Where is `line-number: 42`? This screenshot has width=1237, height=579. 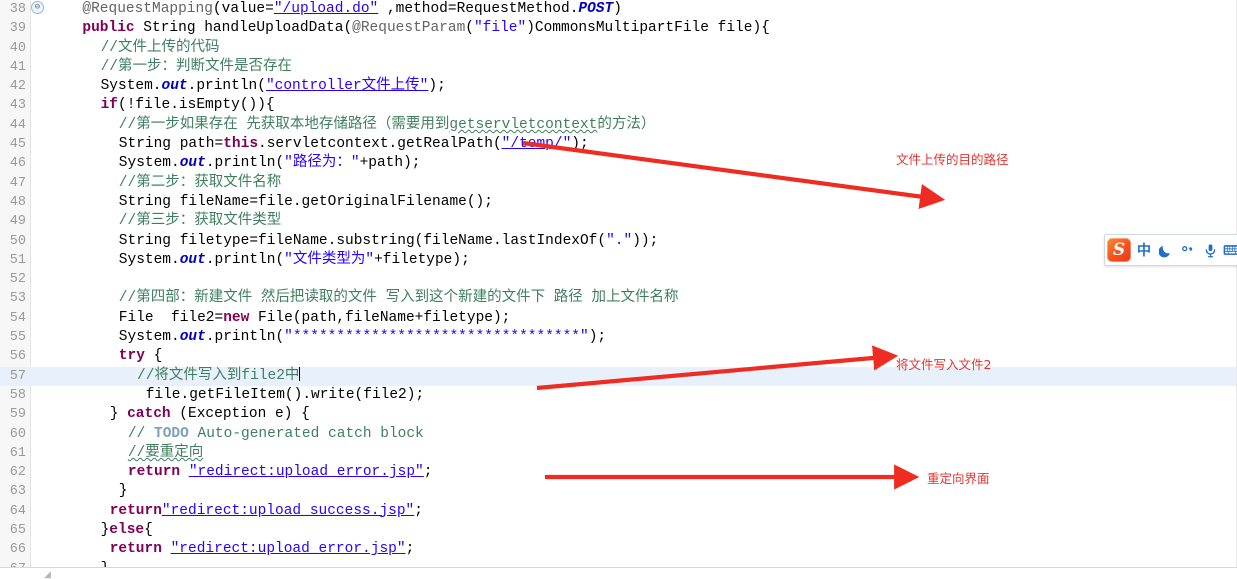
line-number: 42 is located at coordinates (17, 87).